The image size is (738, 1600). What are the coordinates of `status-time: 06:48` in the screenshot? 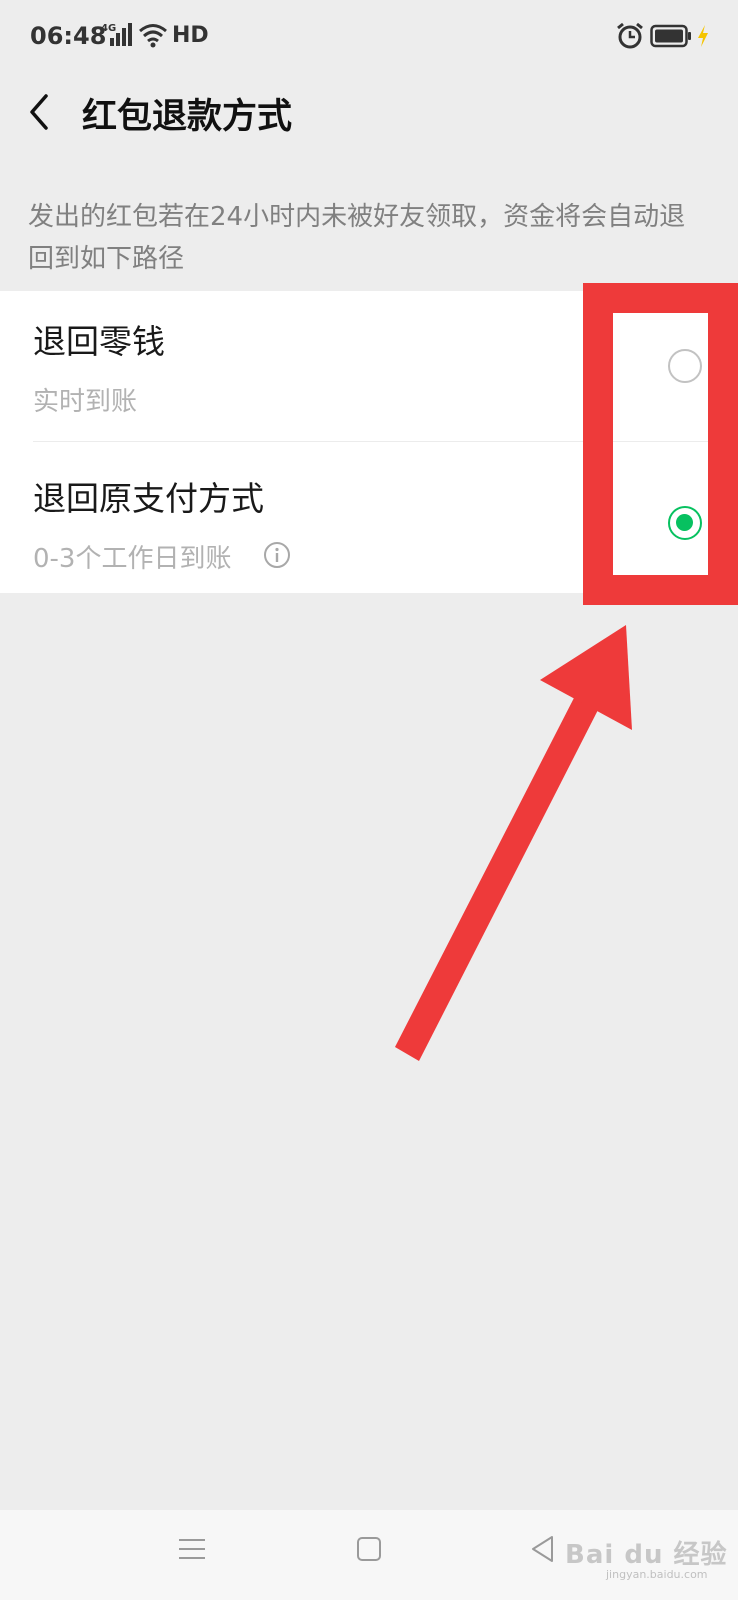 It's located at (68, 36).